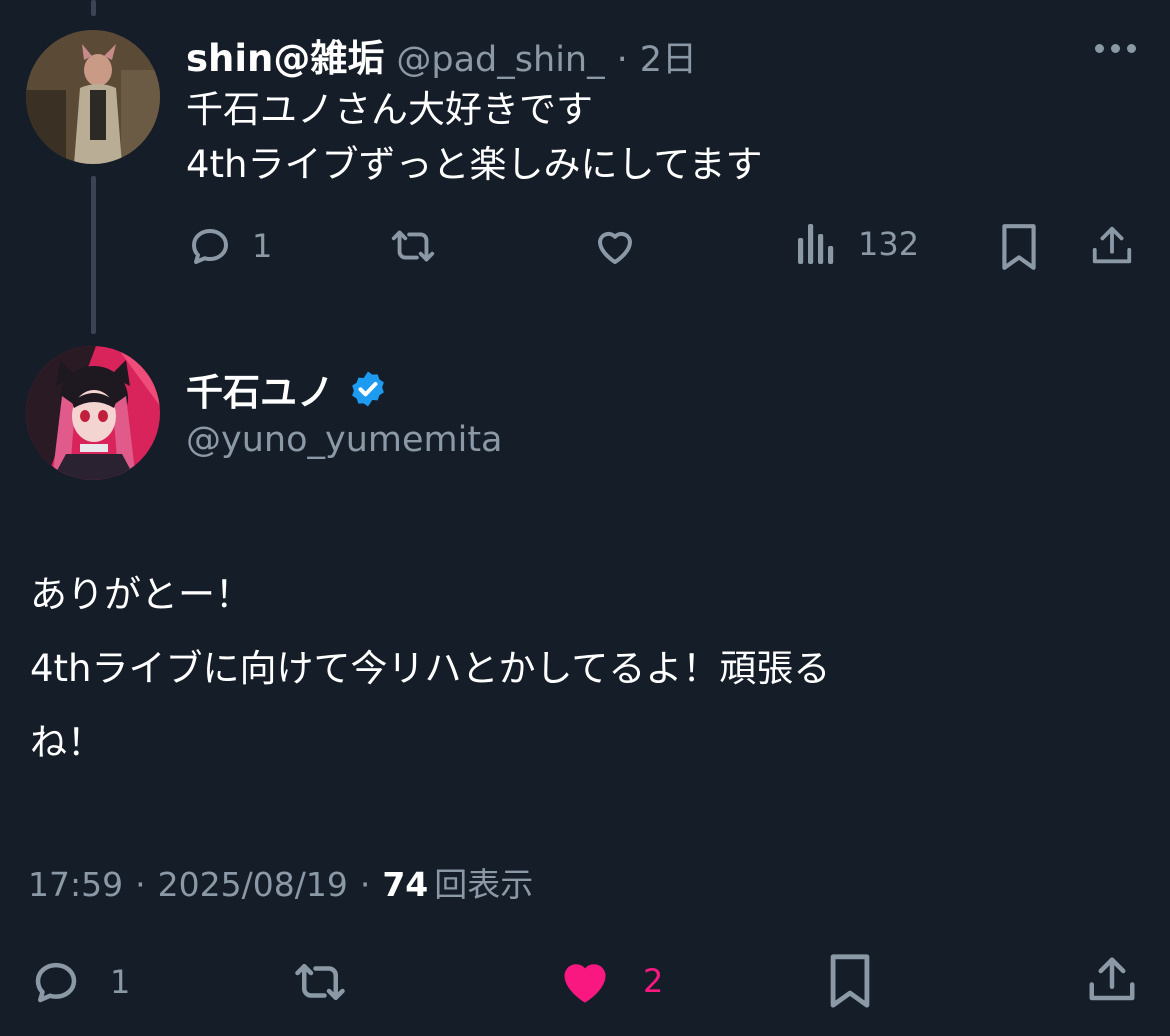 The width and height of the screenshot is (1170, 1036). I want to click on tweet-text: ありがとー！ 4thライブに向けて今リハとかしてるよ！頑張る ね！, so click(430, 669).